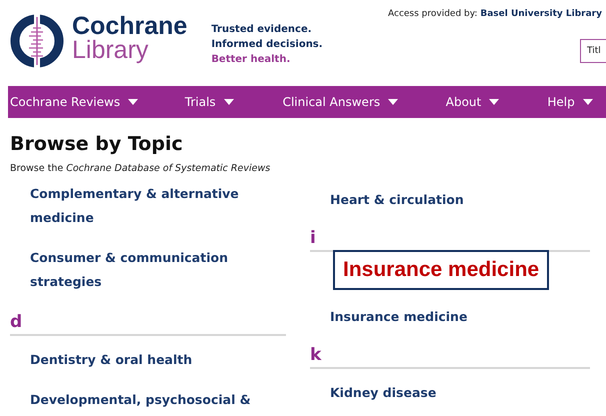  I want to click on logo-icon, so click(37, 41).